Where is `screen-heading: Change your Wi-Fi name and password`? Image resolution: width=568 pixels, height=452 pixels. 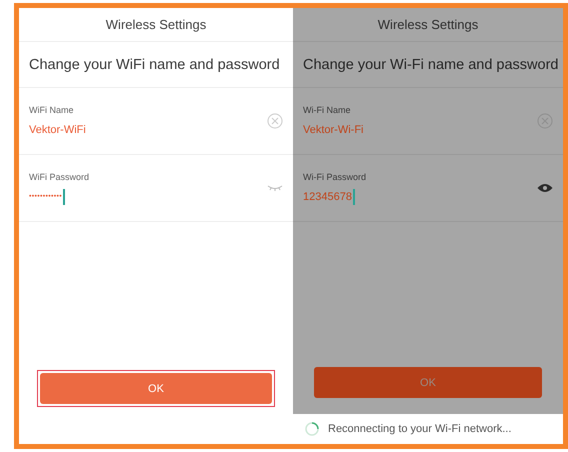
screen-heading: Change your Wi-Fi name and password is located at coordinates (428, 65).